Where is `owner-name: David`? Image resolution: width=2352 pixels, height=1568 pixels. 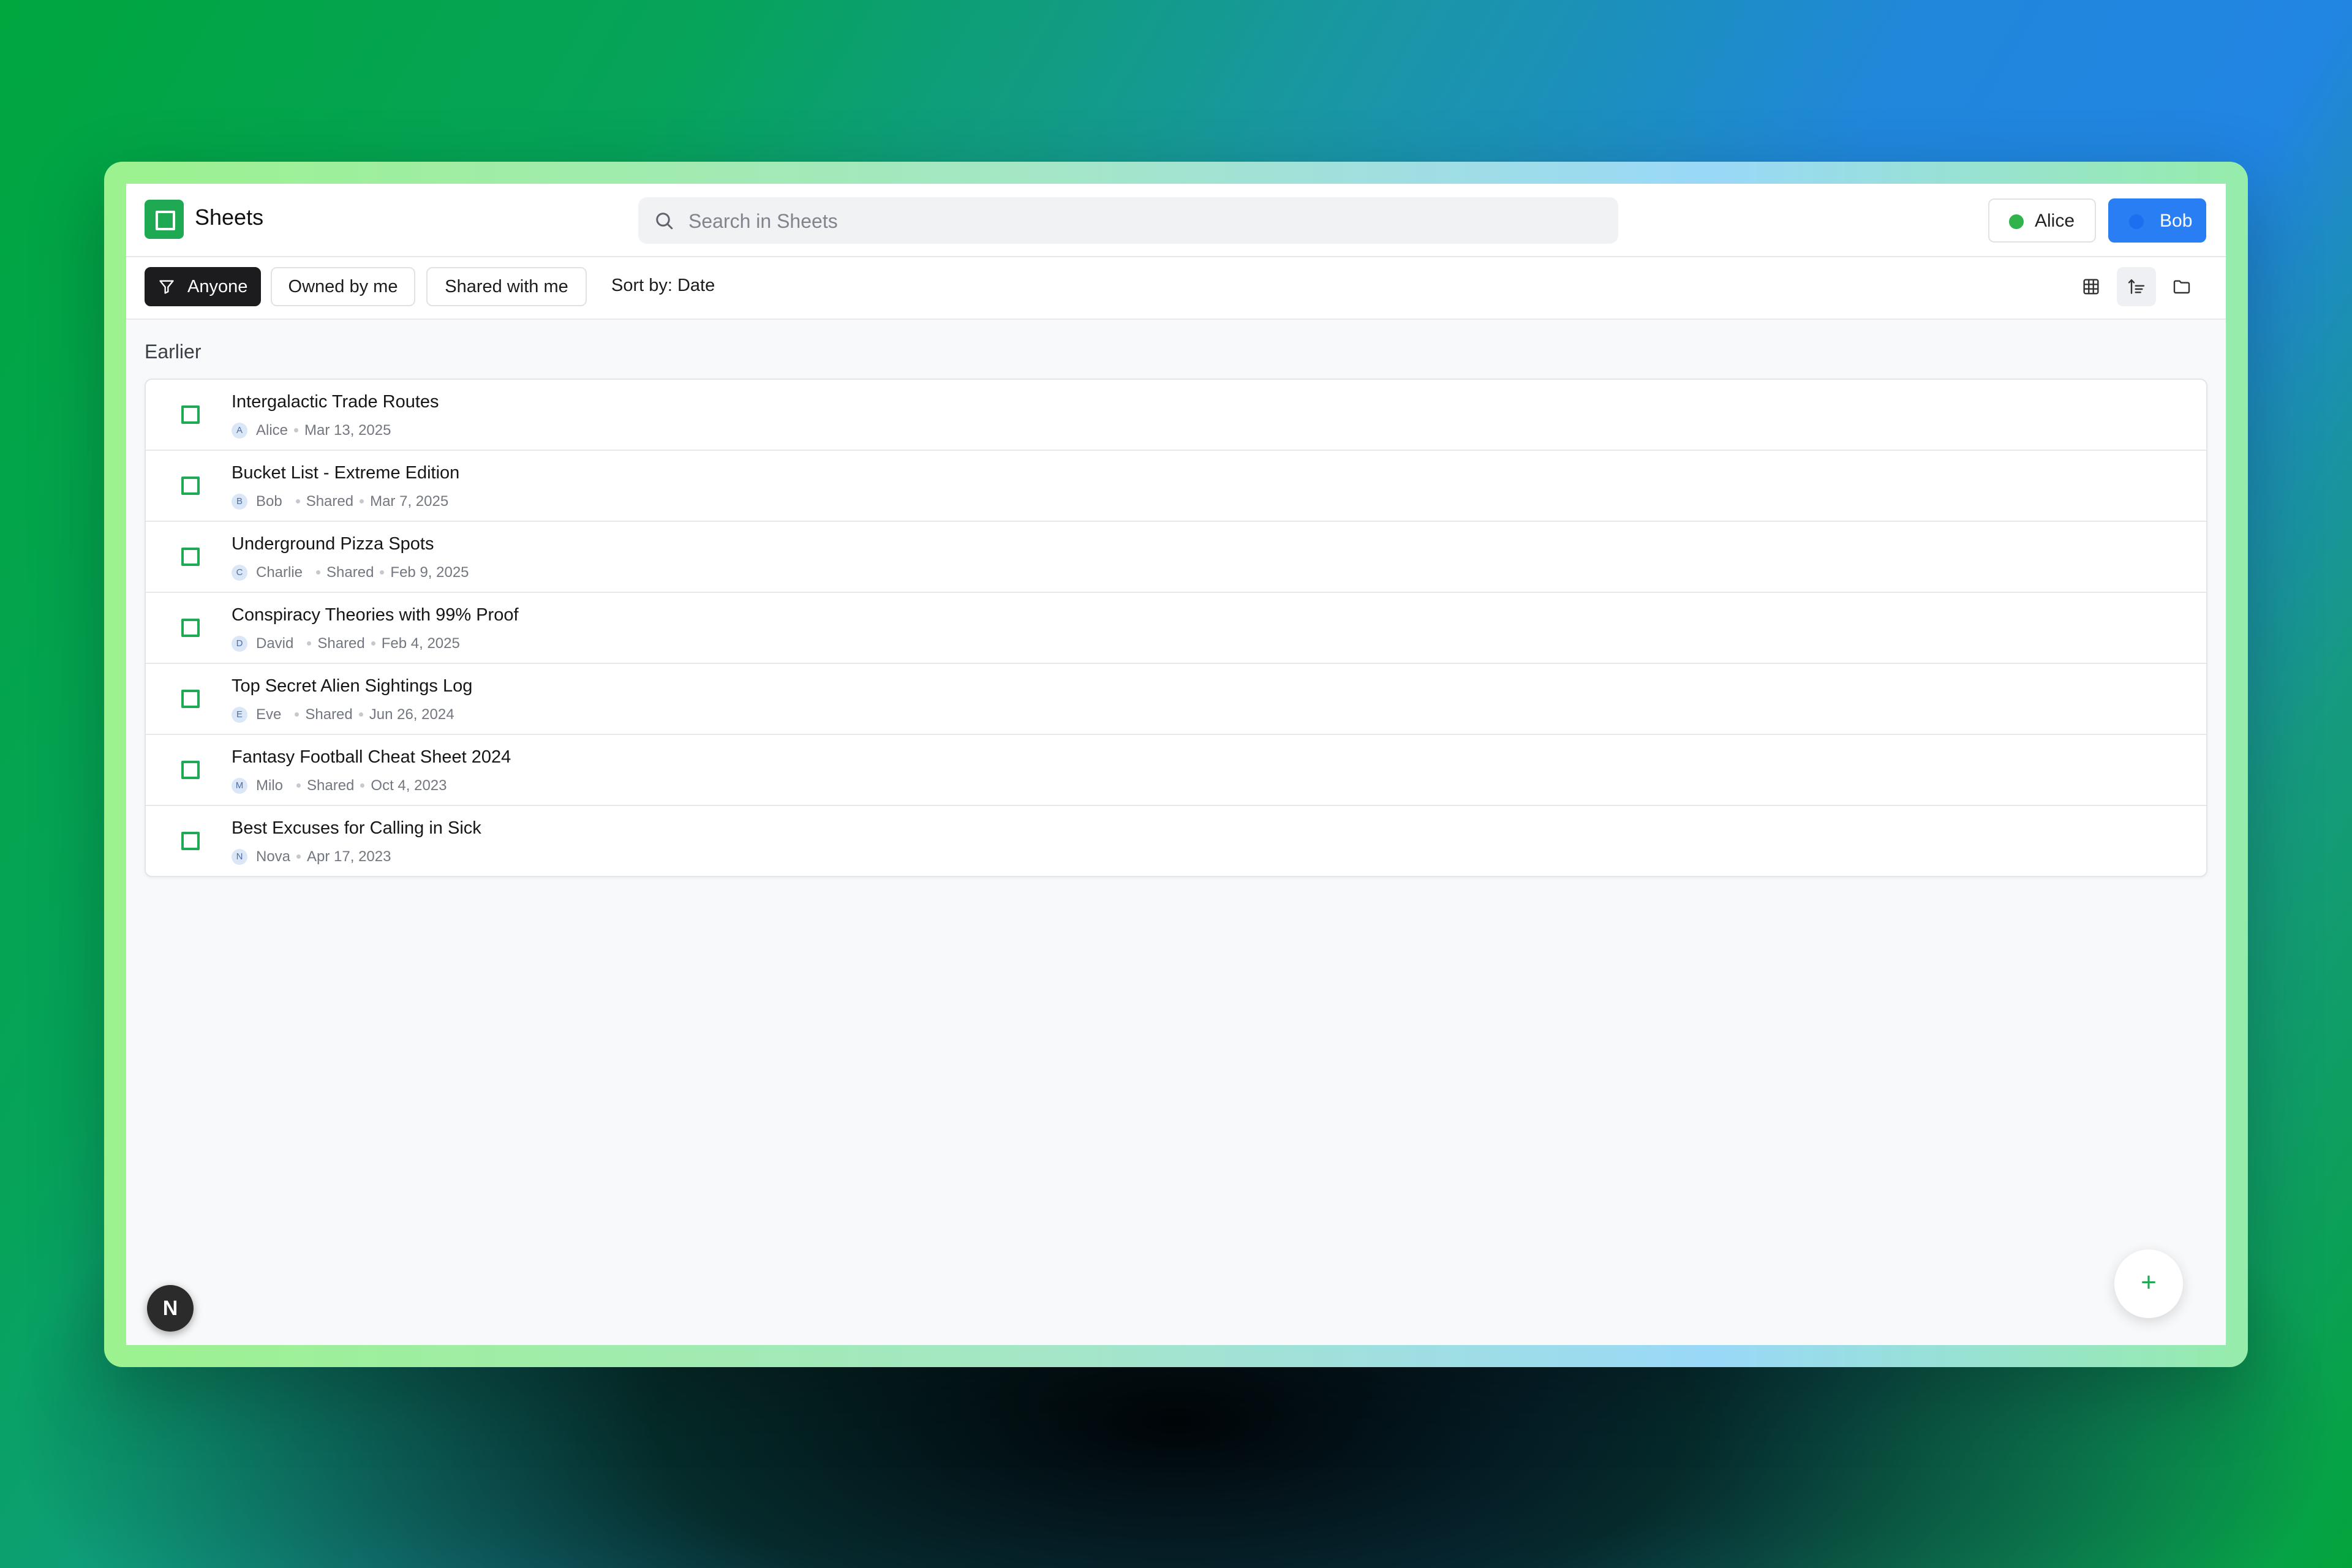 owner-name: David is located at coordinates (275, 644).